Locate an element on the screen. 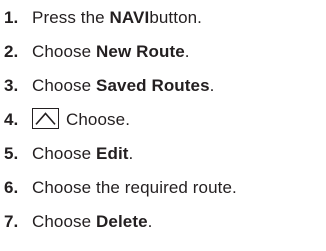 The image size is (326, 251). step-6: 6. Choose the required route. is located at coordinates (118, 188).